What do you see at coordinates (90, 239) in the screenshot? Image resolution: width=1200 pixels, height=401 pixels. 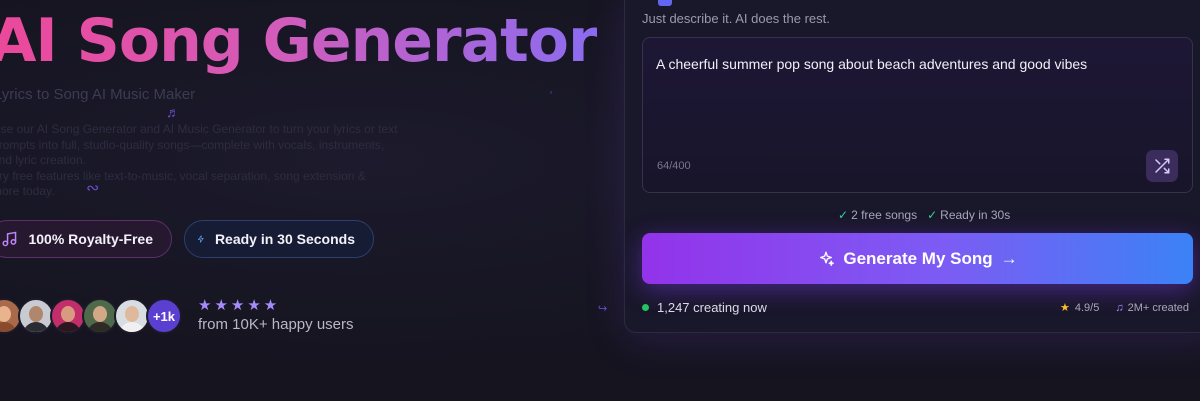 I see `royalty-free-label: 100% Royalty-Free` at bounding box center [90, 239].